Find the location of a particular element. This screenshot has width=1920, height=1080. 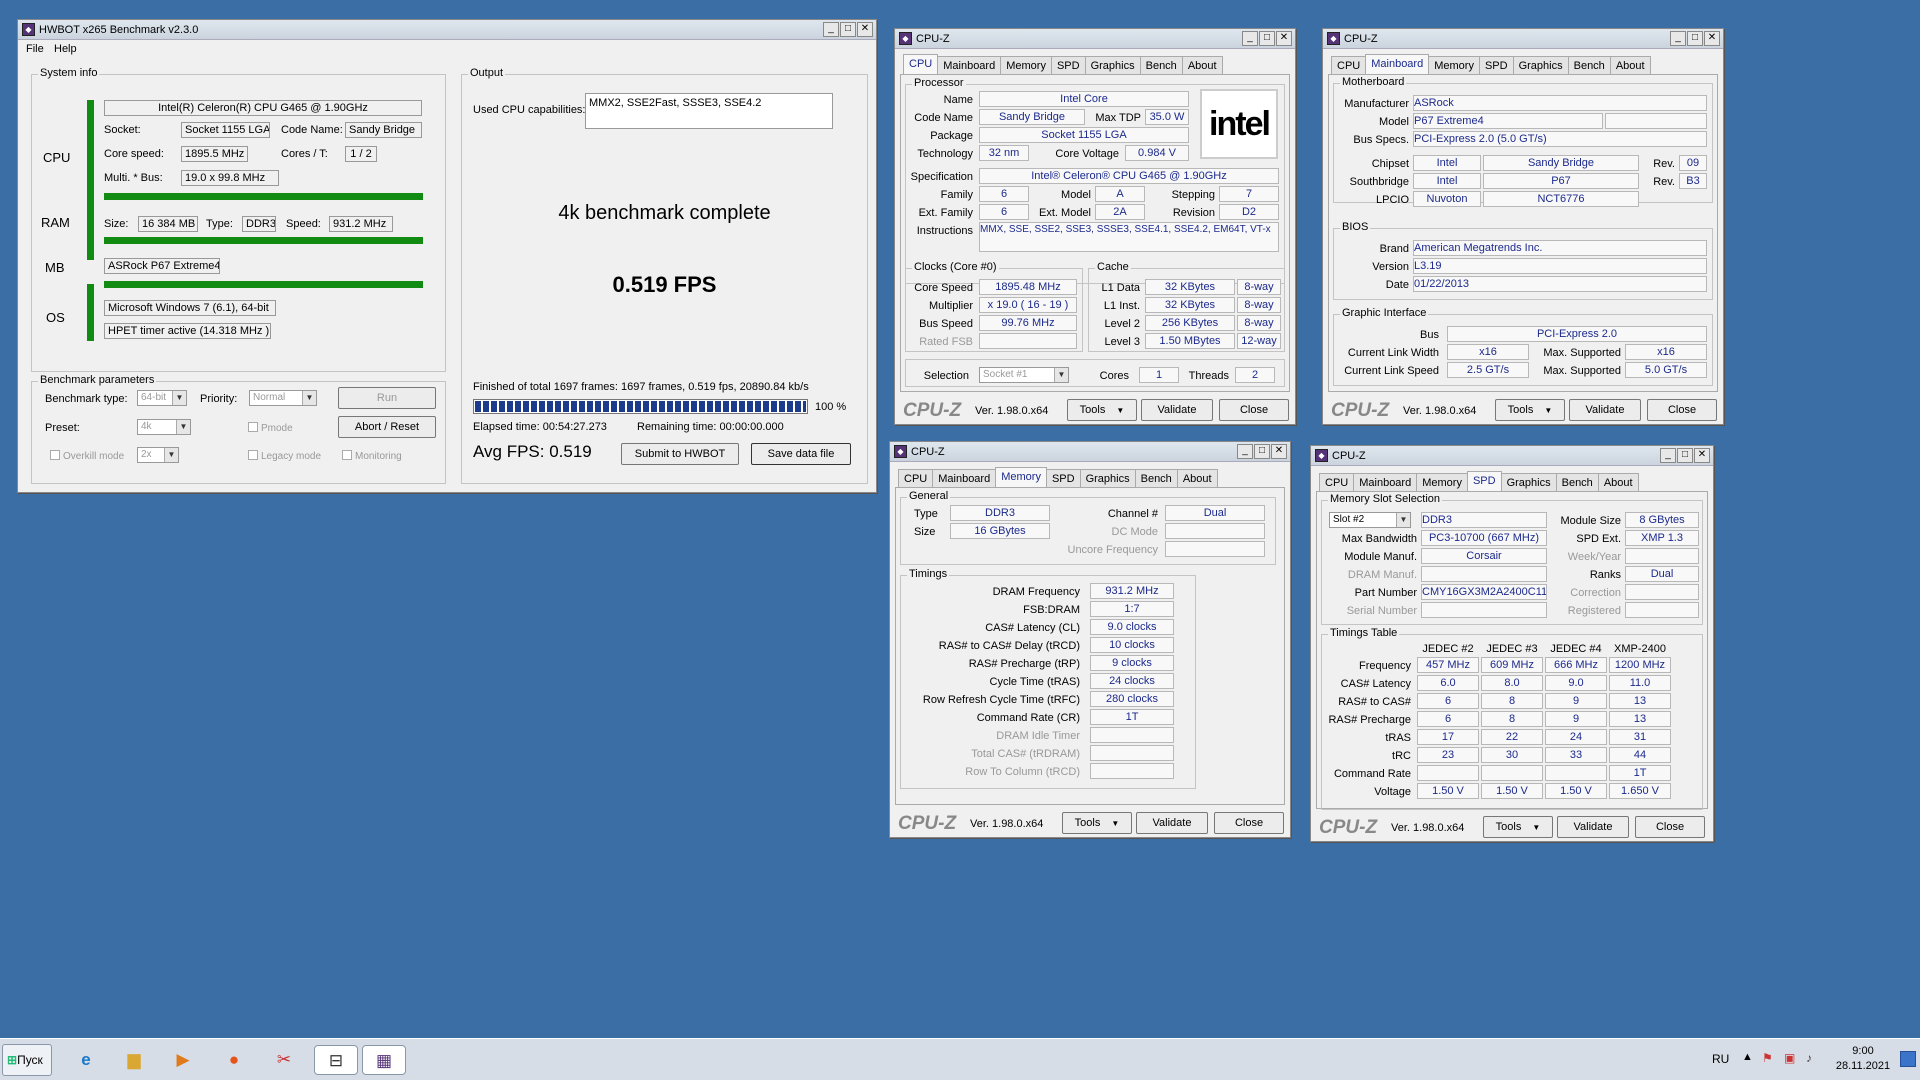

snipping-tool-icon: ✂ is located at coordinates (284, 1060).